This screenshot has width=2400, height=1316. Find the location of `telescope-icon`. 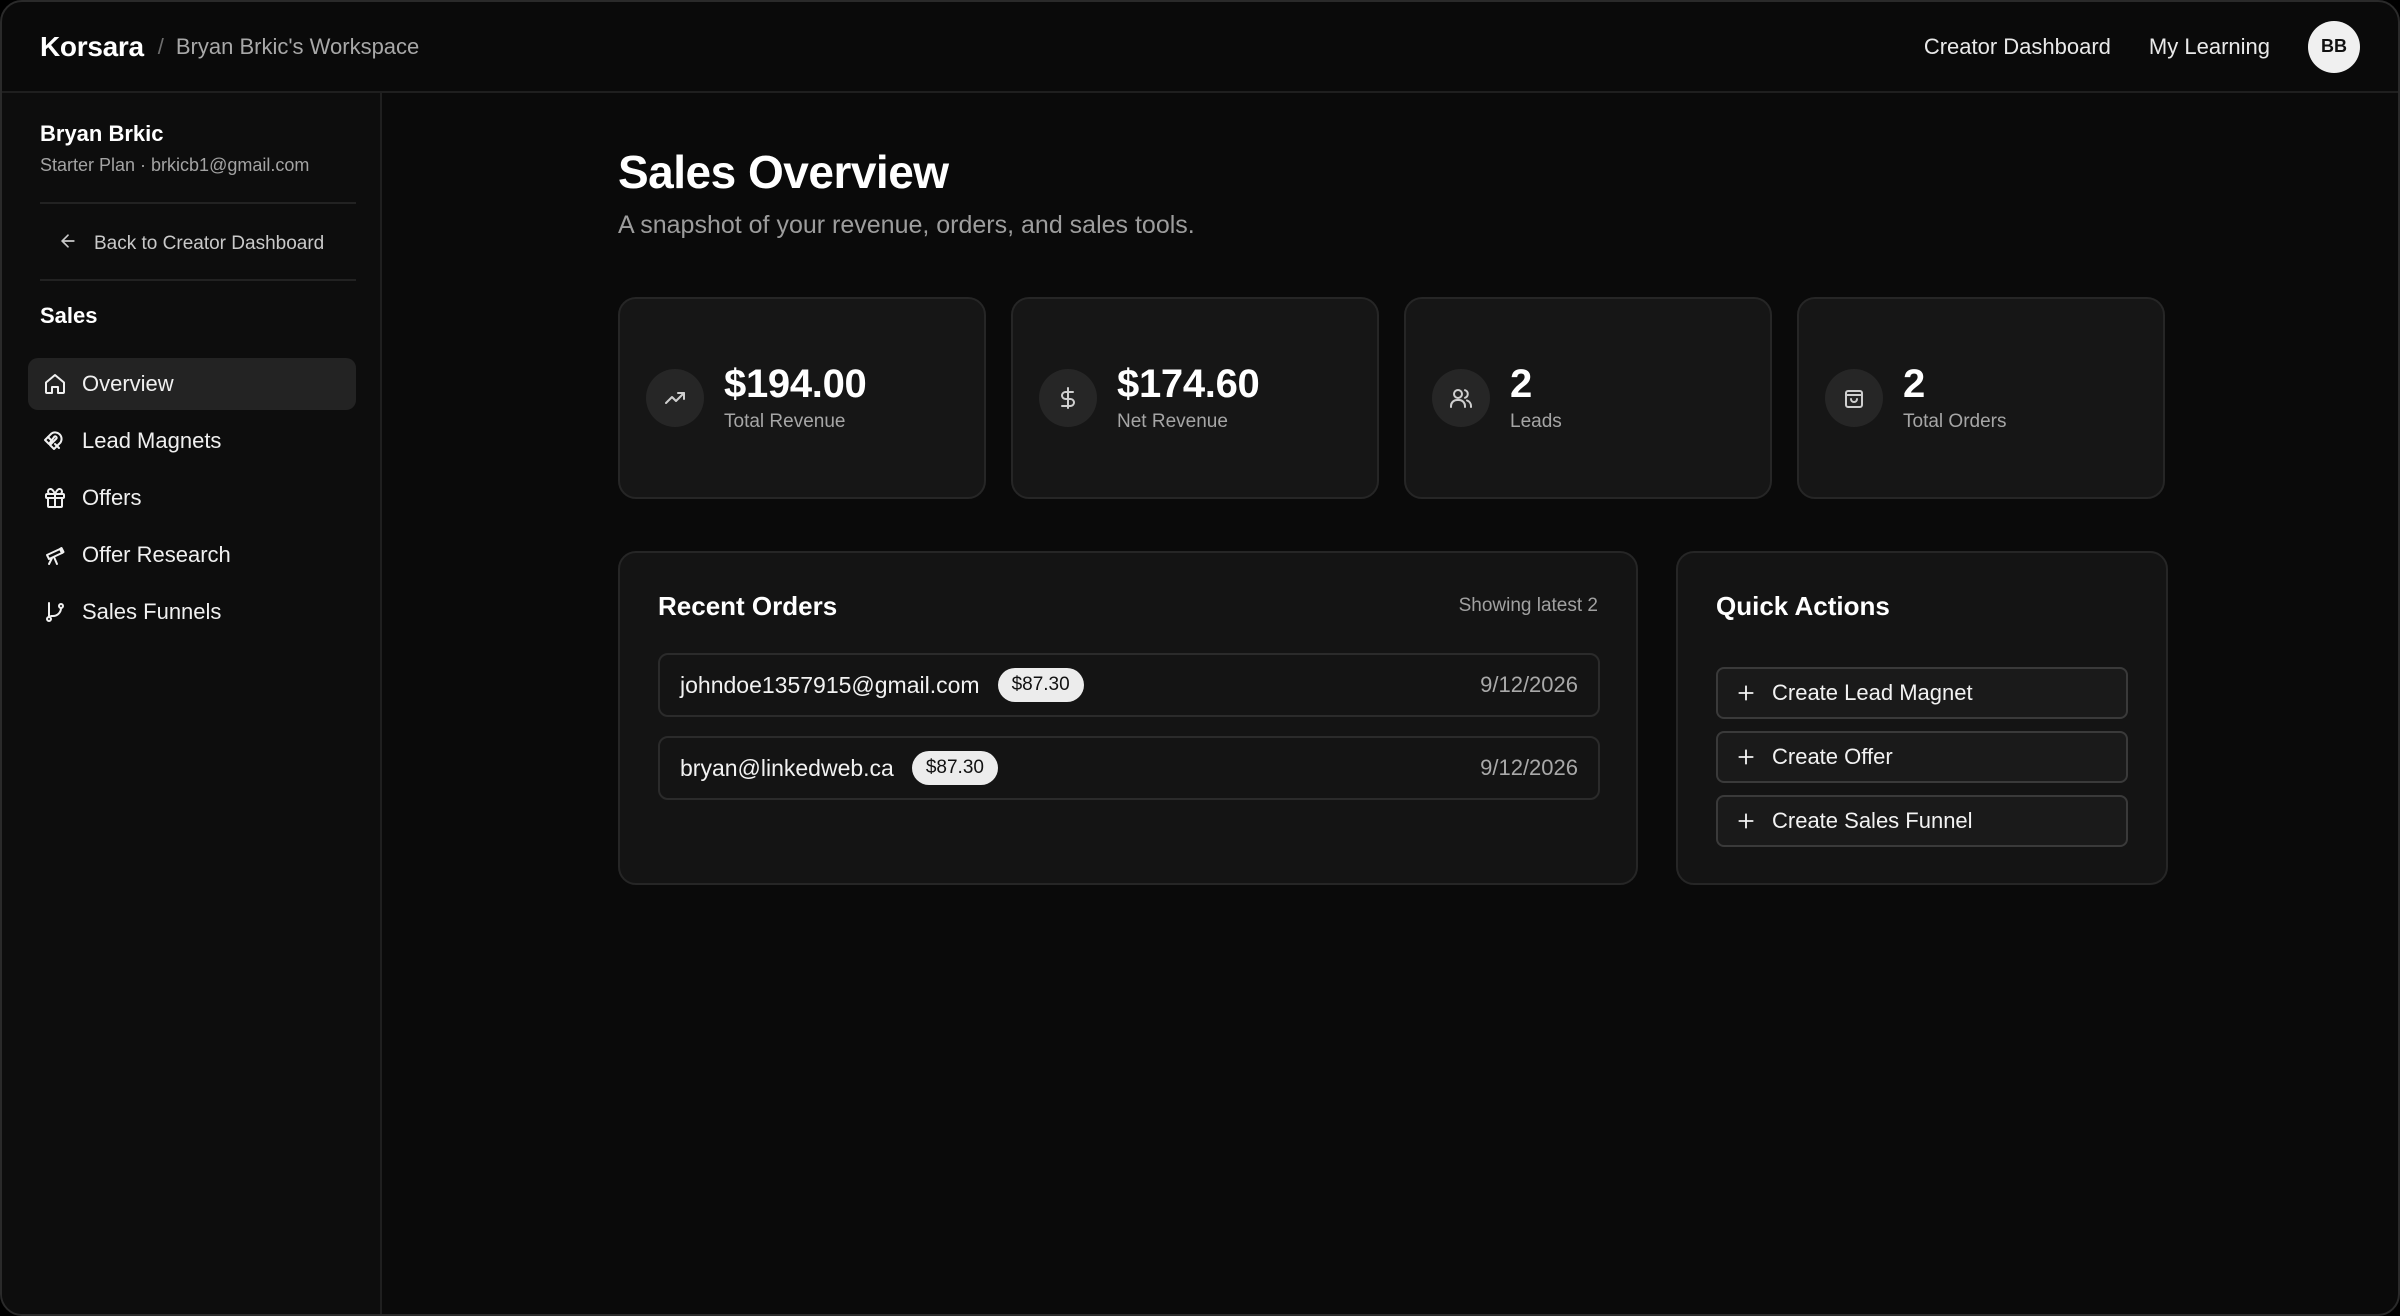

telescope-icon is located at coordinates (55, 555).